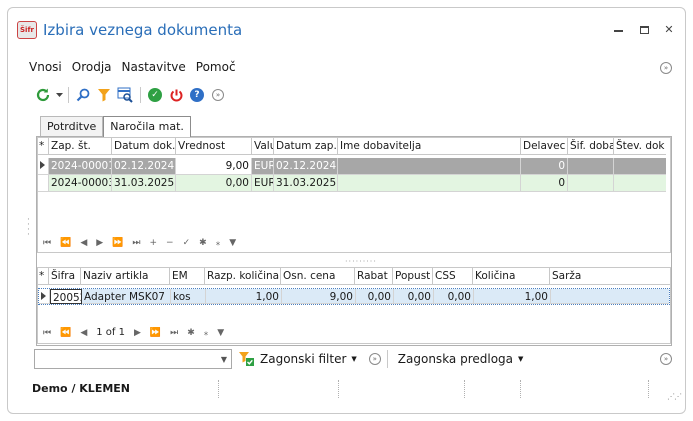 The width and height of the screenshot is (693, 421). I want to click on column-header-sif-doba: Šif. doba, so click(591, 146).